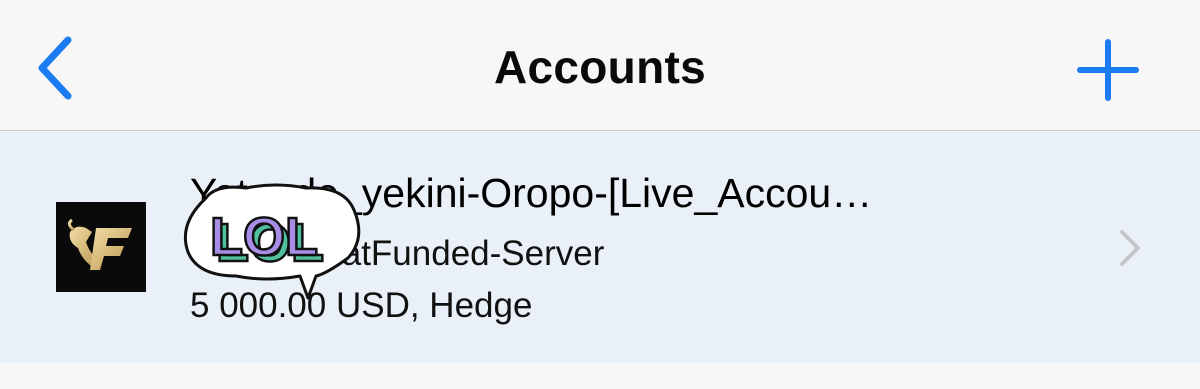  I want to click on list-background, so click(600, 376).